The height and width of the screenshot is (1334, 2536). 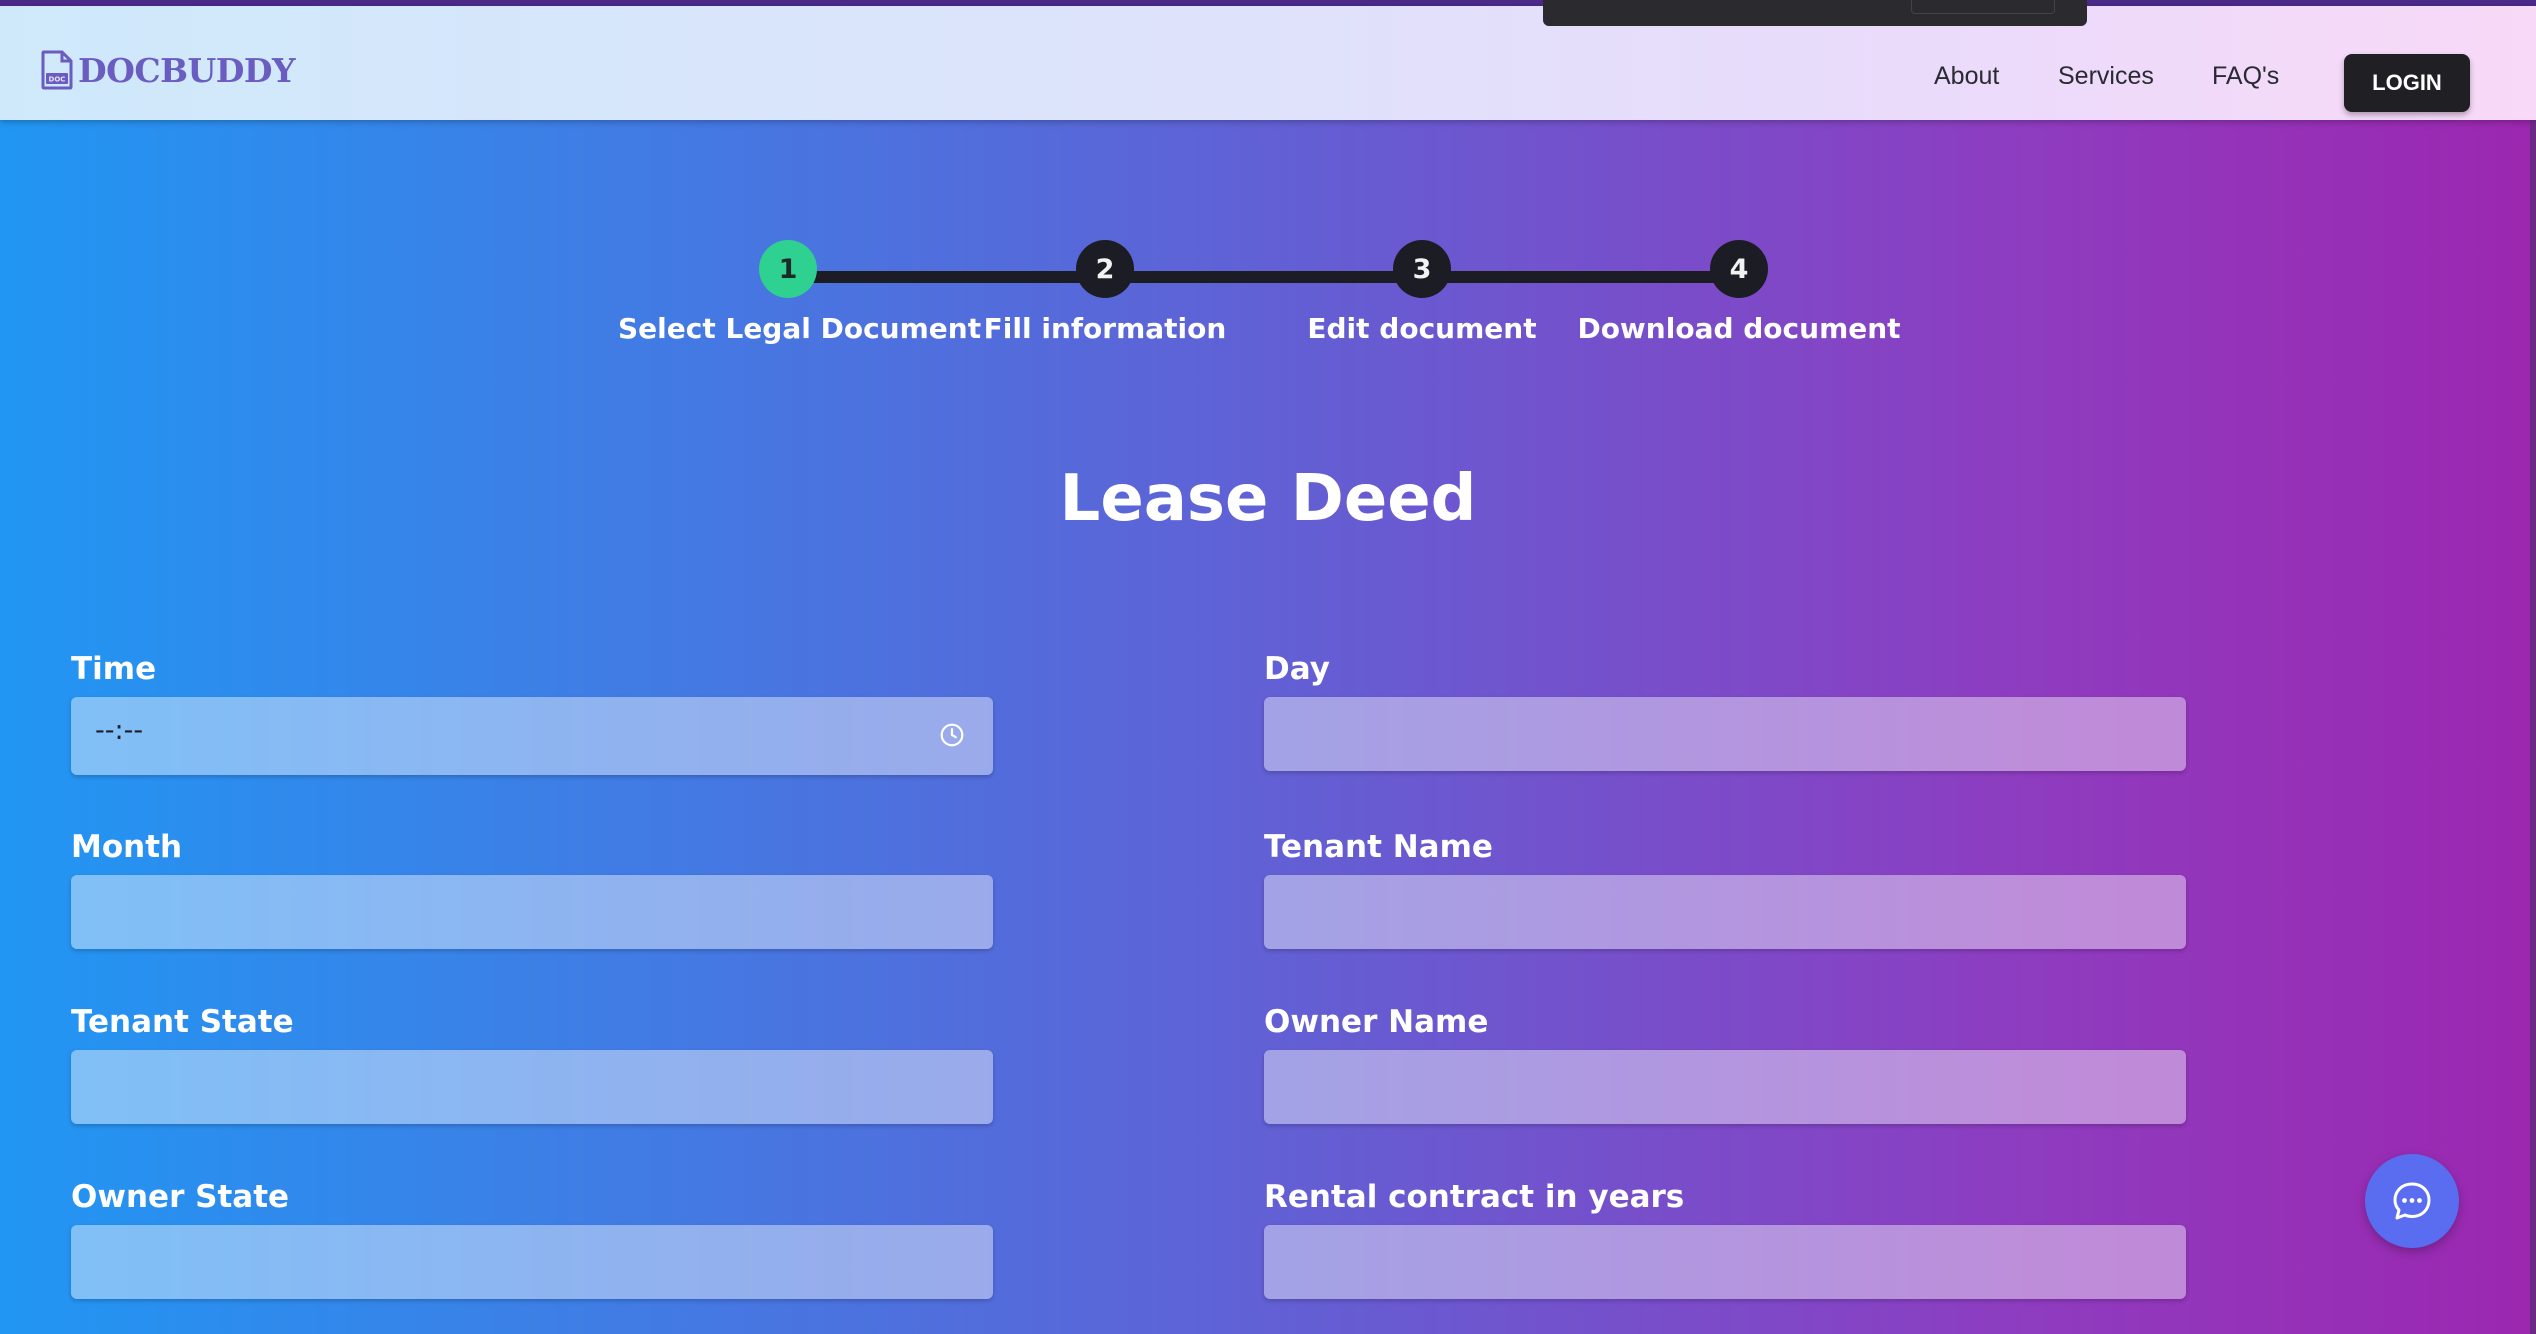 What do you see at coordinates (1739, 269) in the screenshot?
I see `step-4-circle: 4` at bounding box center [1739, 269].